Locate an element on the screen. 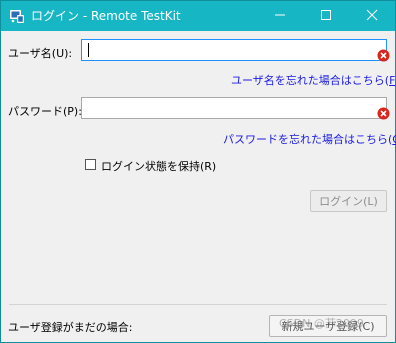 Image resolution: width=396 pixels, height=343 pixels. window-title: ログイン - Remote TestKit is located at coordinates (106, 16).